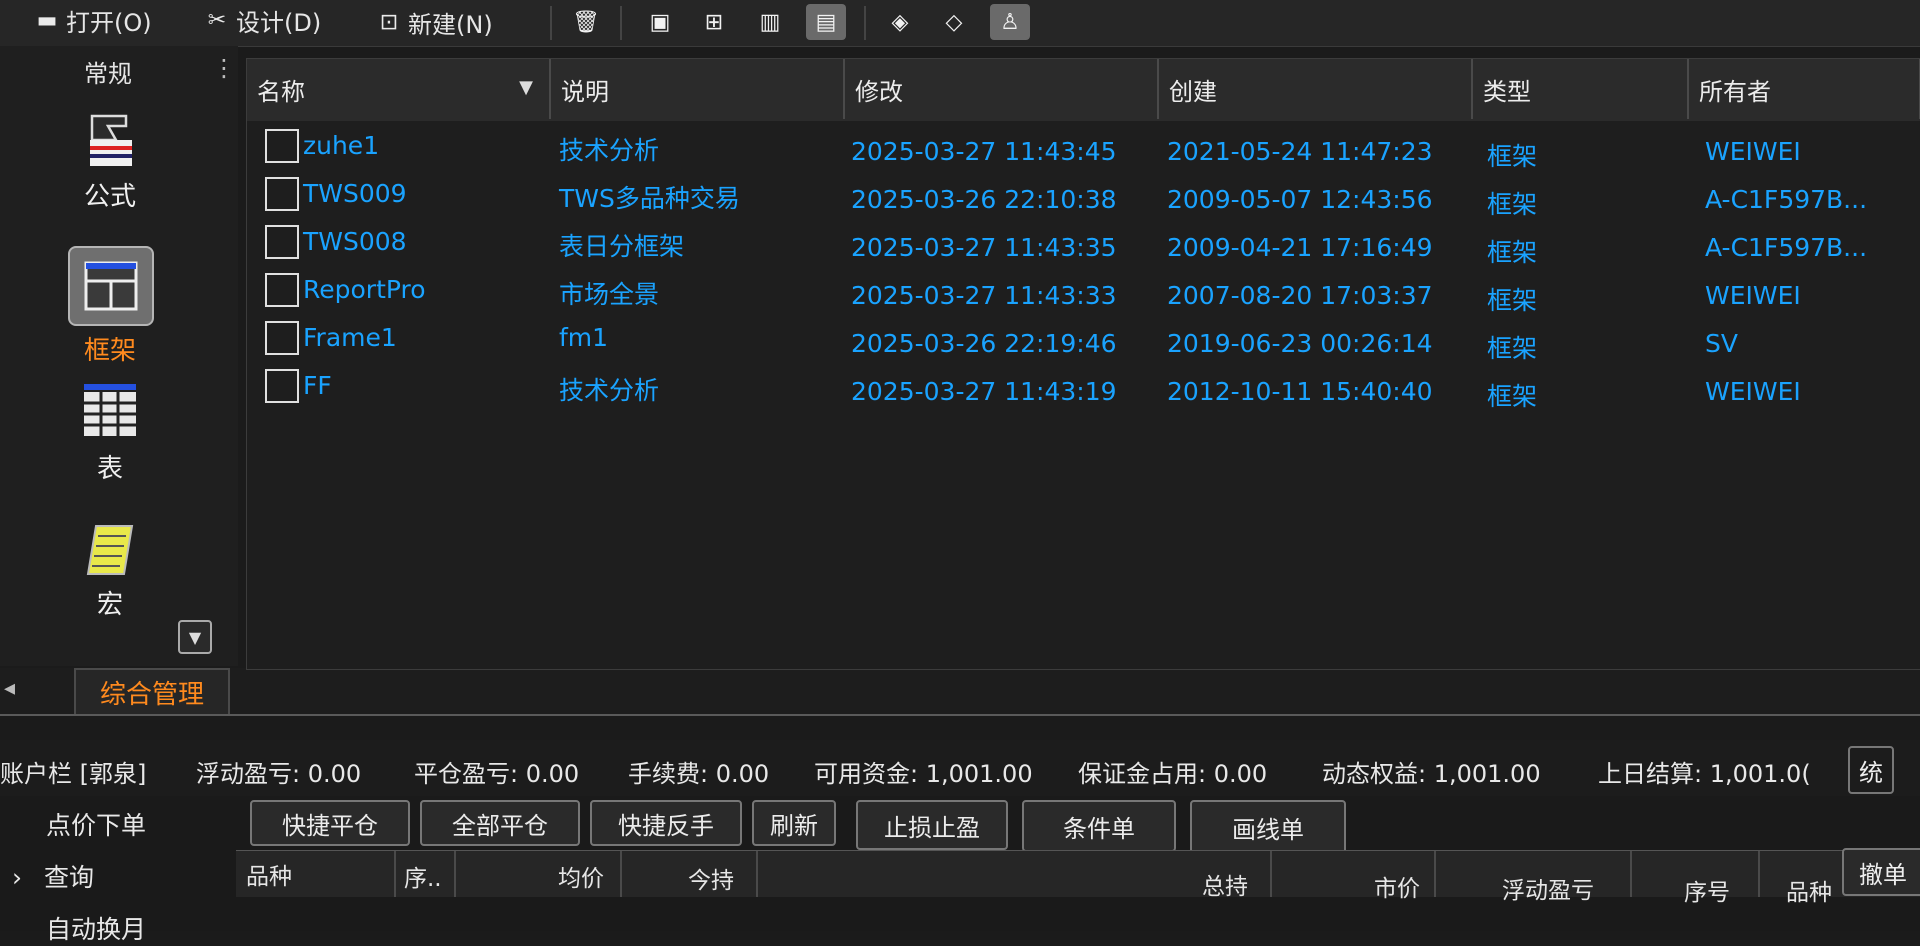 The height and width of the screenshot is (946, 1920). I want to click on col-header-owner: 所有者, so click(1804, 89).